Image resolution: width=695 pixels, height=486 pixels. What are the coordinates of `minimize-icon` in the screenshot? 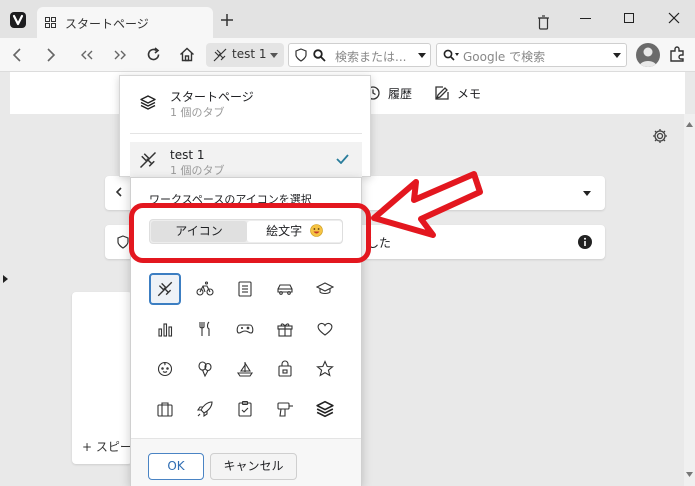 It's located at (585, 18).